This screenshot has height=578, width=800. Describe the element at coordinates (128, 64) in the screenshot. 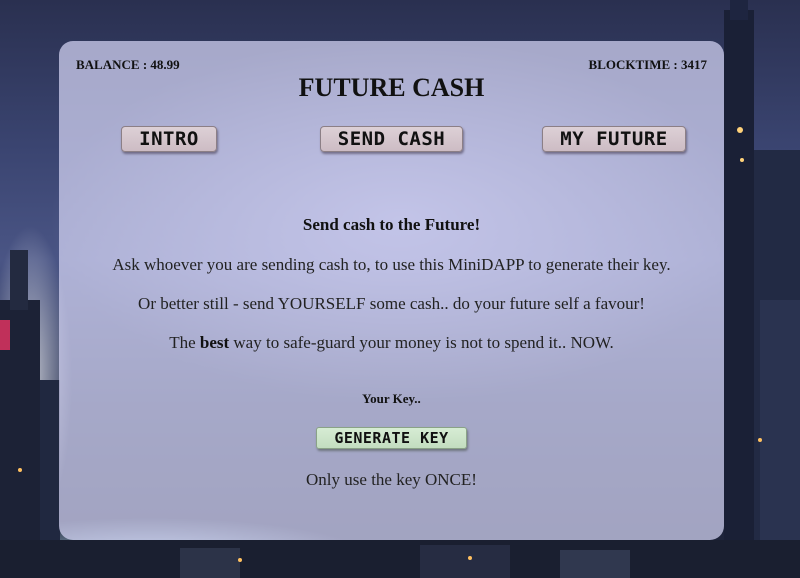

I see `balance-display: BALANCE : 48.99` at that location.